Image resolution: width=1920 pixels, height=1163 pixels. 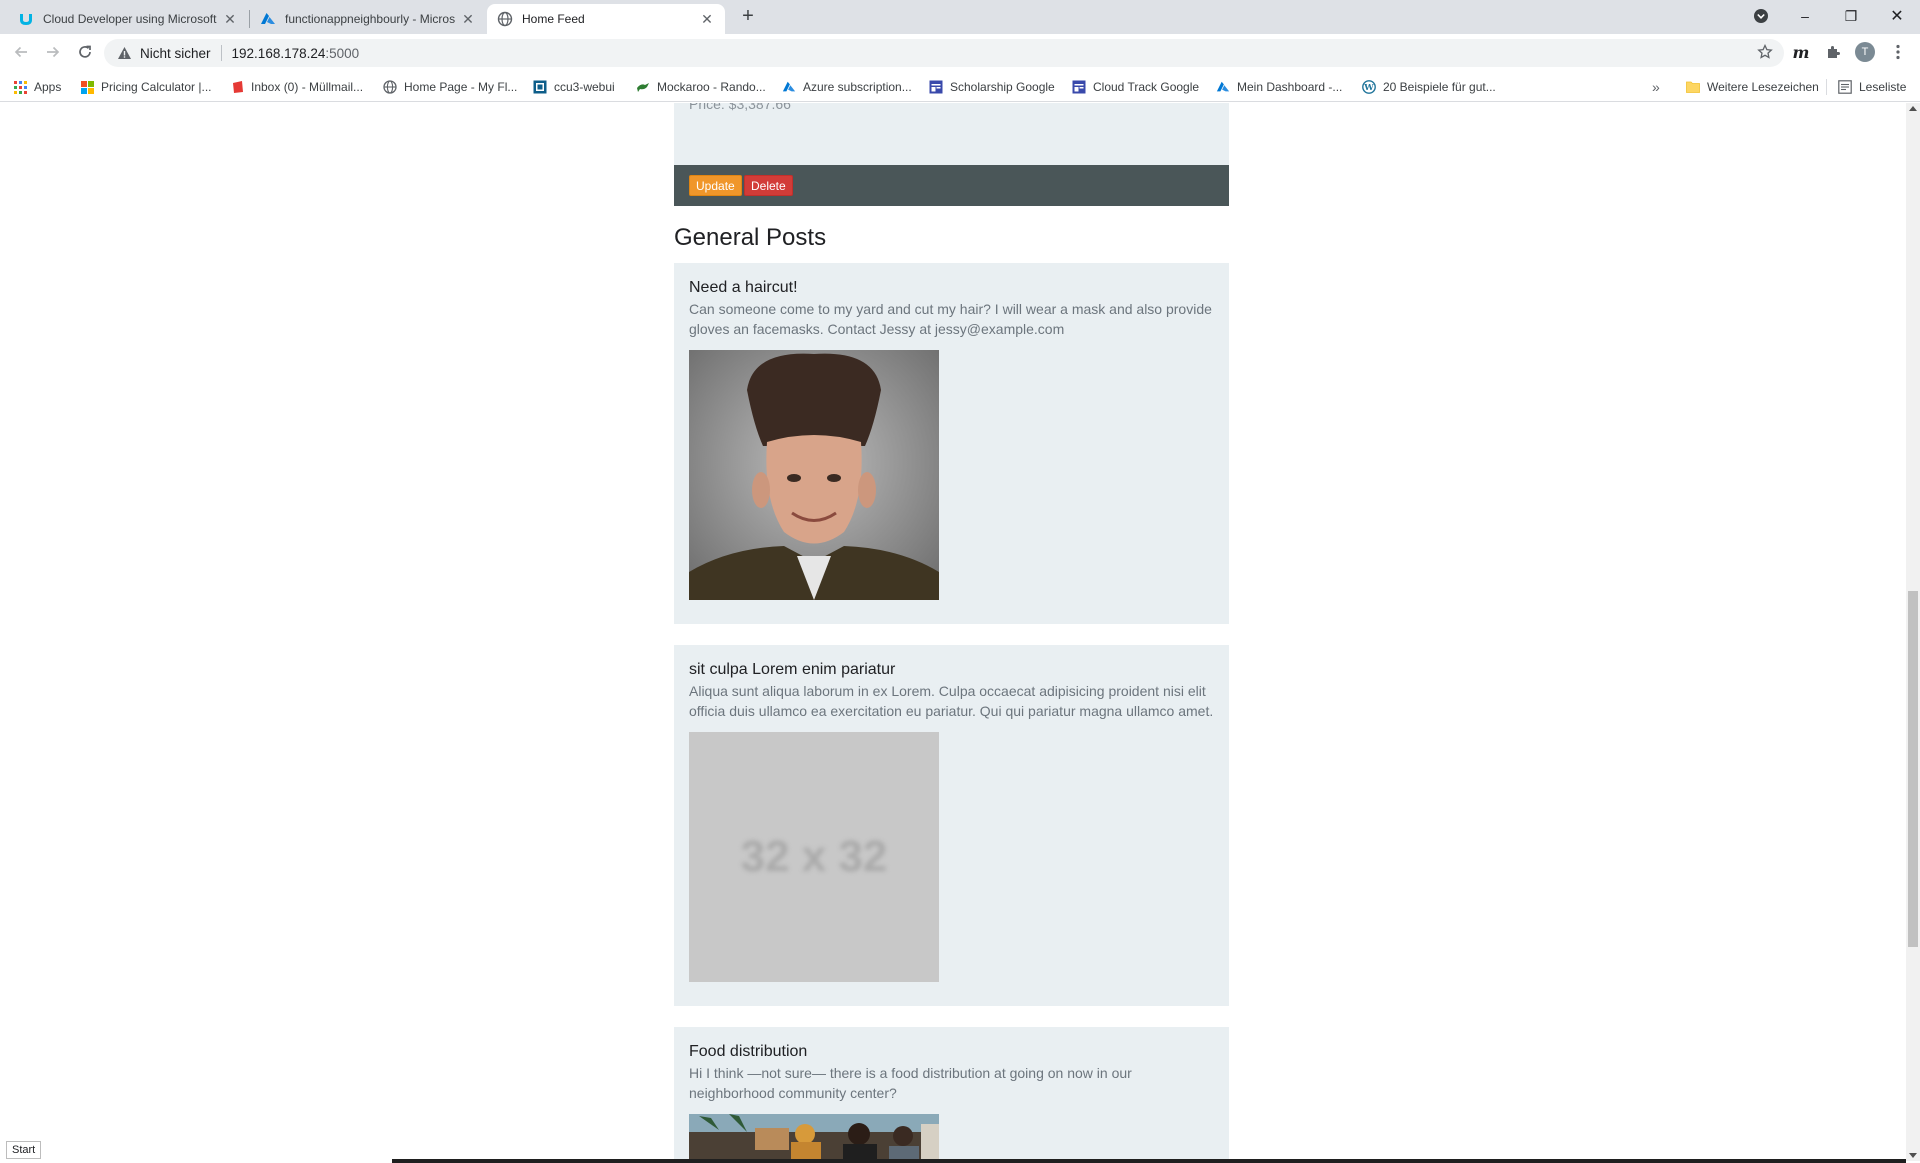 I want to click on udacity-icon, so click(x=26, y=19).